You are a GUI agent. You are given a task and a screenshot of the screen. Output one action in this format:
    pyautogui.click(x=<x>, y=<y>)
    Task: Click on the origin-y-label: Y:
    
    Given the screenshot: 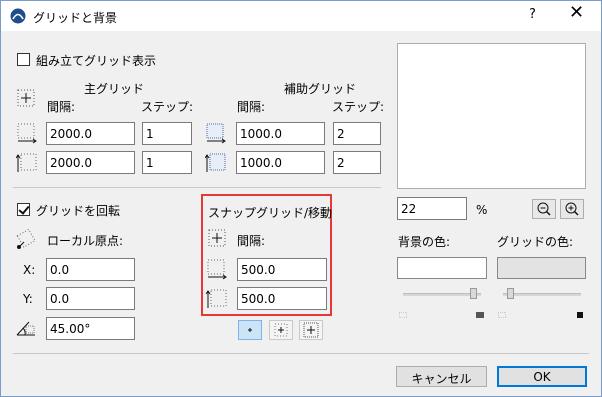 What is the action you would take?
    pyautogui.click(x=28, y=299)
    